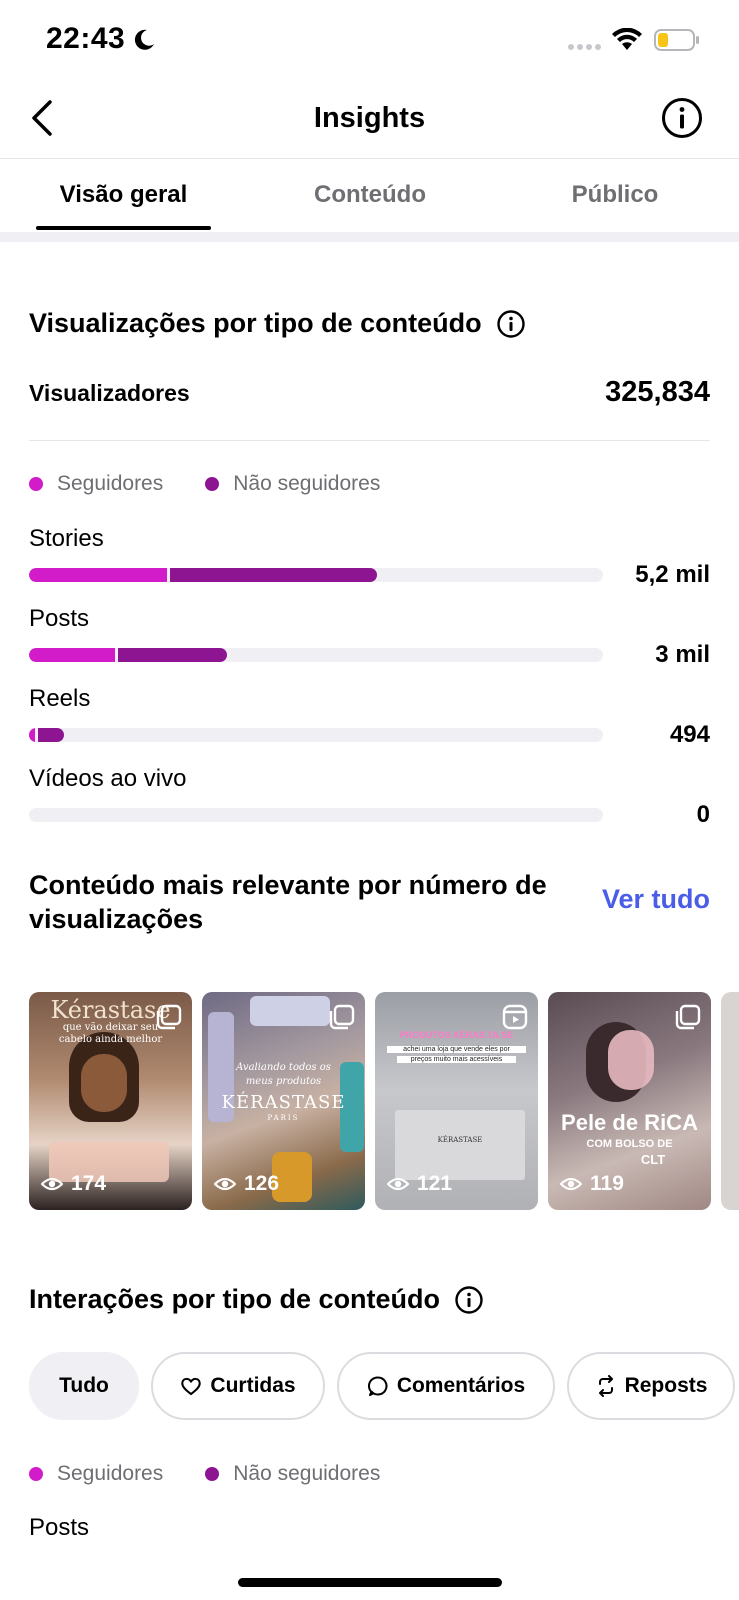  Describe the element at coordinates (262, 1183) in the screenshot. I see `view-count-value: 126` at that location.